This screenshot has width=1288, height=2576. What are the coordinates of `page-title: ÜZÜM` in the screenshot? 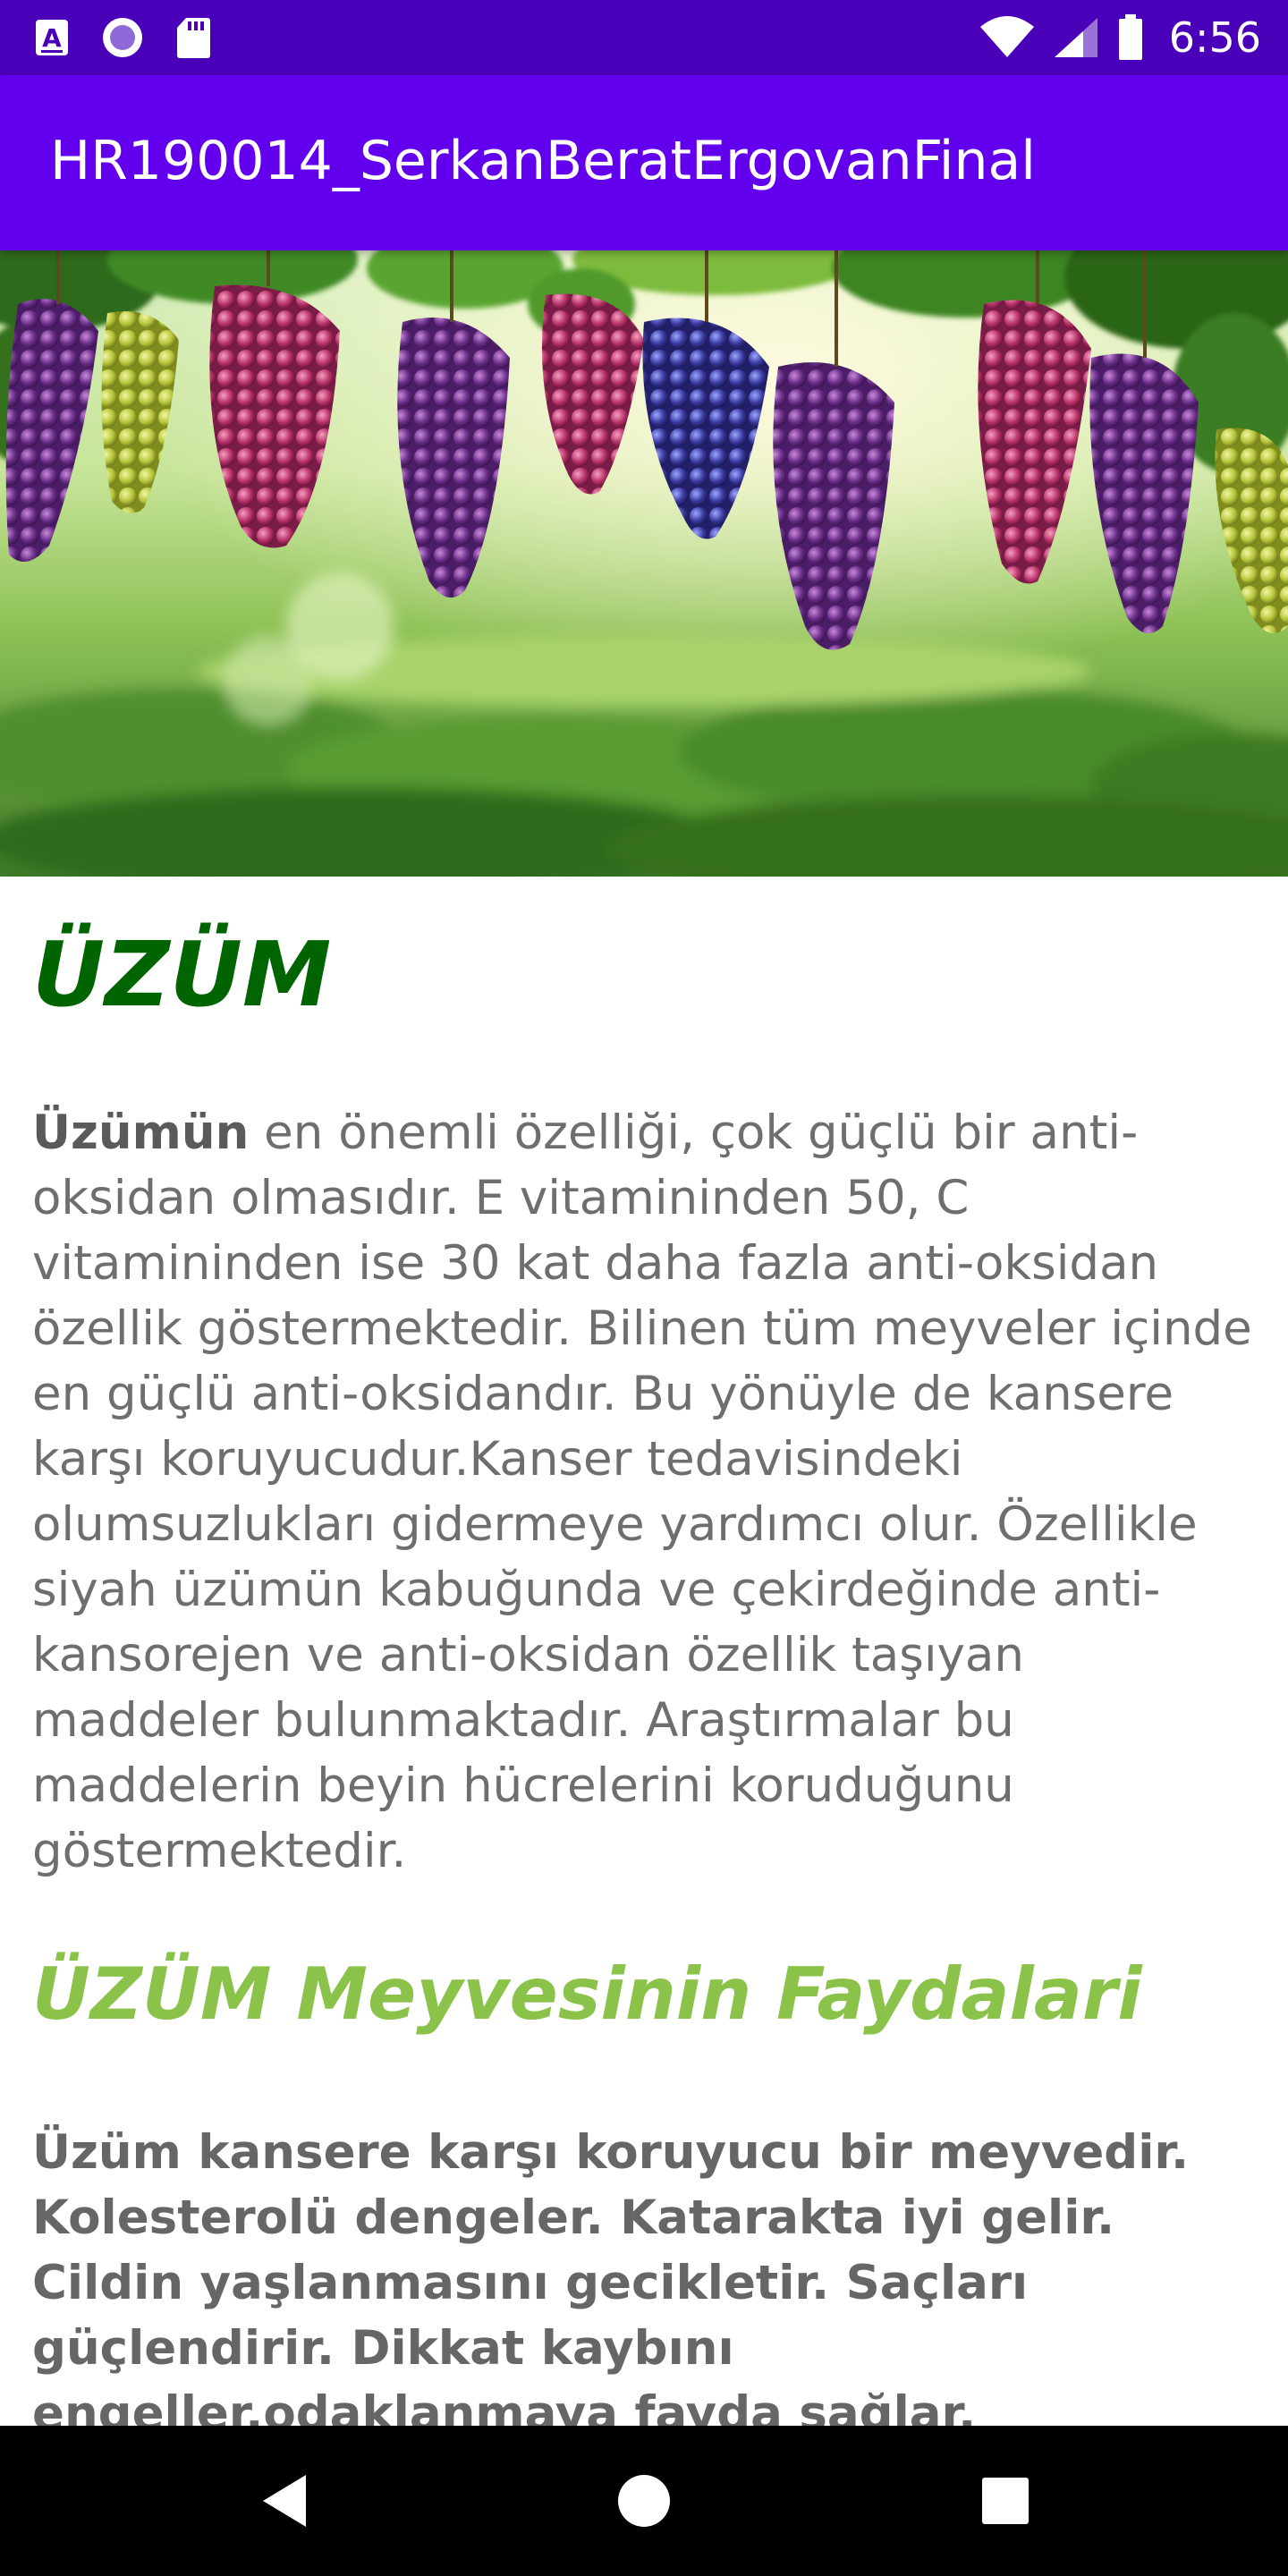 It's located at (182, 974).